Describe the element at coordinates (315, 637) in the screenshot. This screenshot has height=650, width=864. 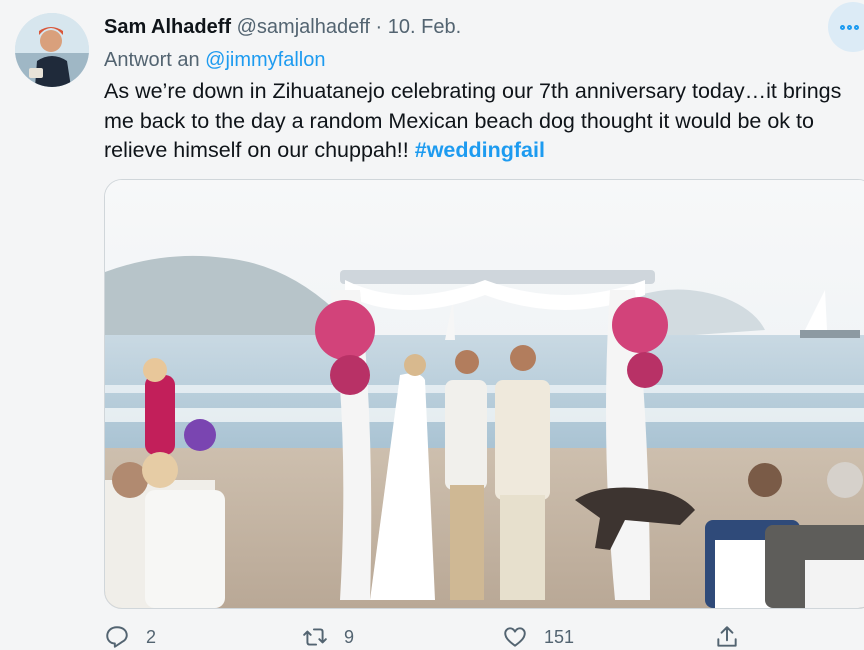
I see `retweet-icon` at that location.